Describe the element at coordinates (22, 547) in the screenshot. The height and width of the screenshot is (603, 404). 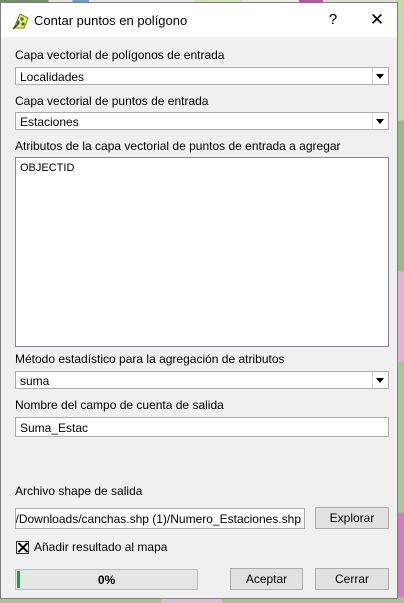
I see `add-to-map-checkbox` at that location.